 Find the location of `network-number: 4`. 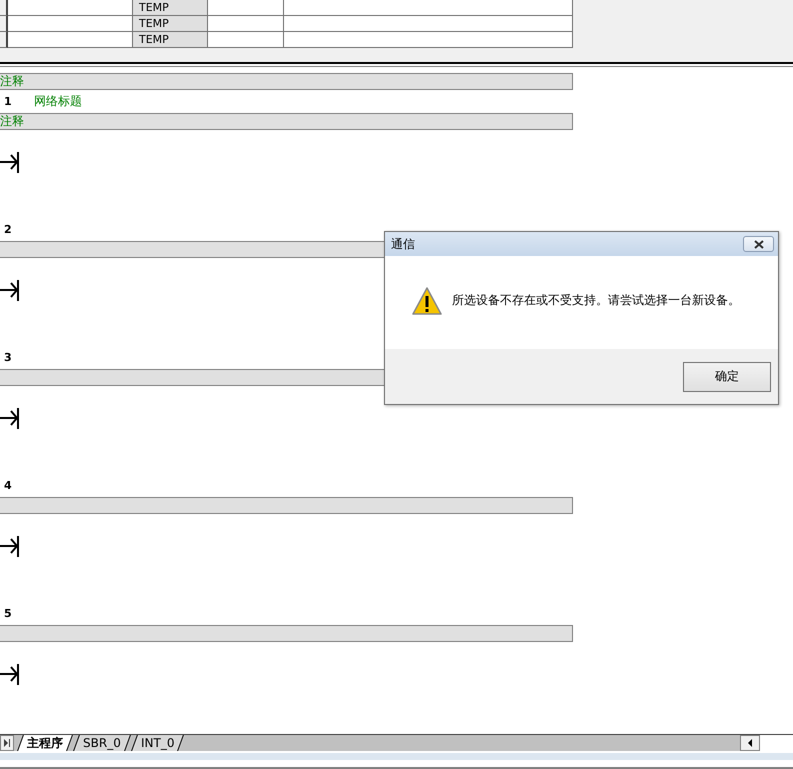

network-number: 4 is located at coordinates (8, 485).